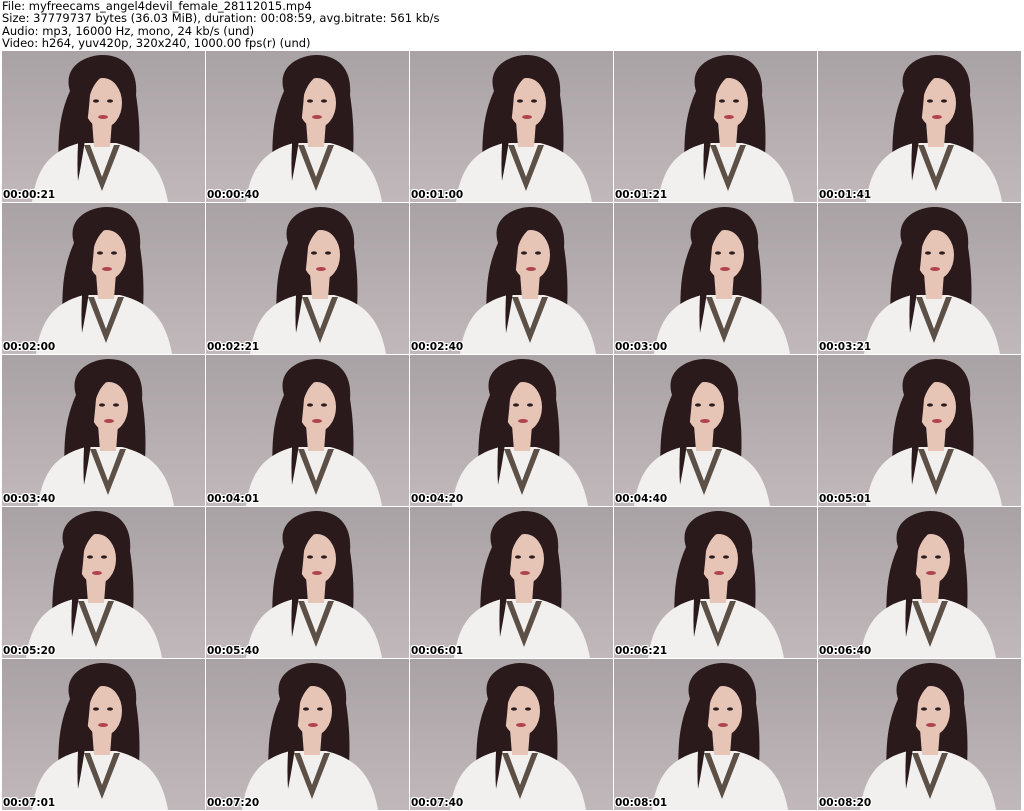 This screenshot has width=1024, height=811. Describe the element at coordinates (715, 430) in the screenshot. I see `thumbnail: 00:04:40` at that location.